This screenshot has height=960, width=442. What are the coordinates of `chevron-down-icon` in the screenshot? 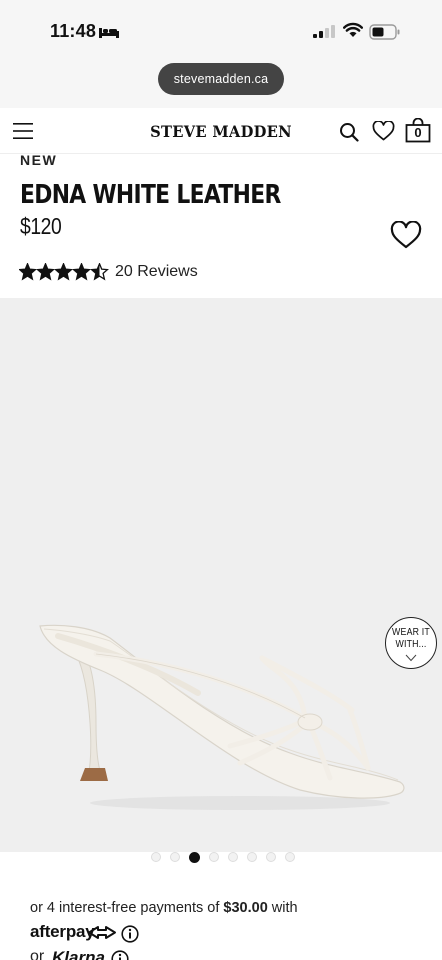 It's located at (411, 658).